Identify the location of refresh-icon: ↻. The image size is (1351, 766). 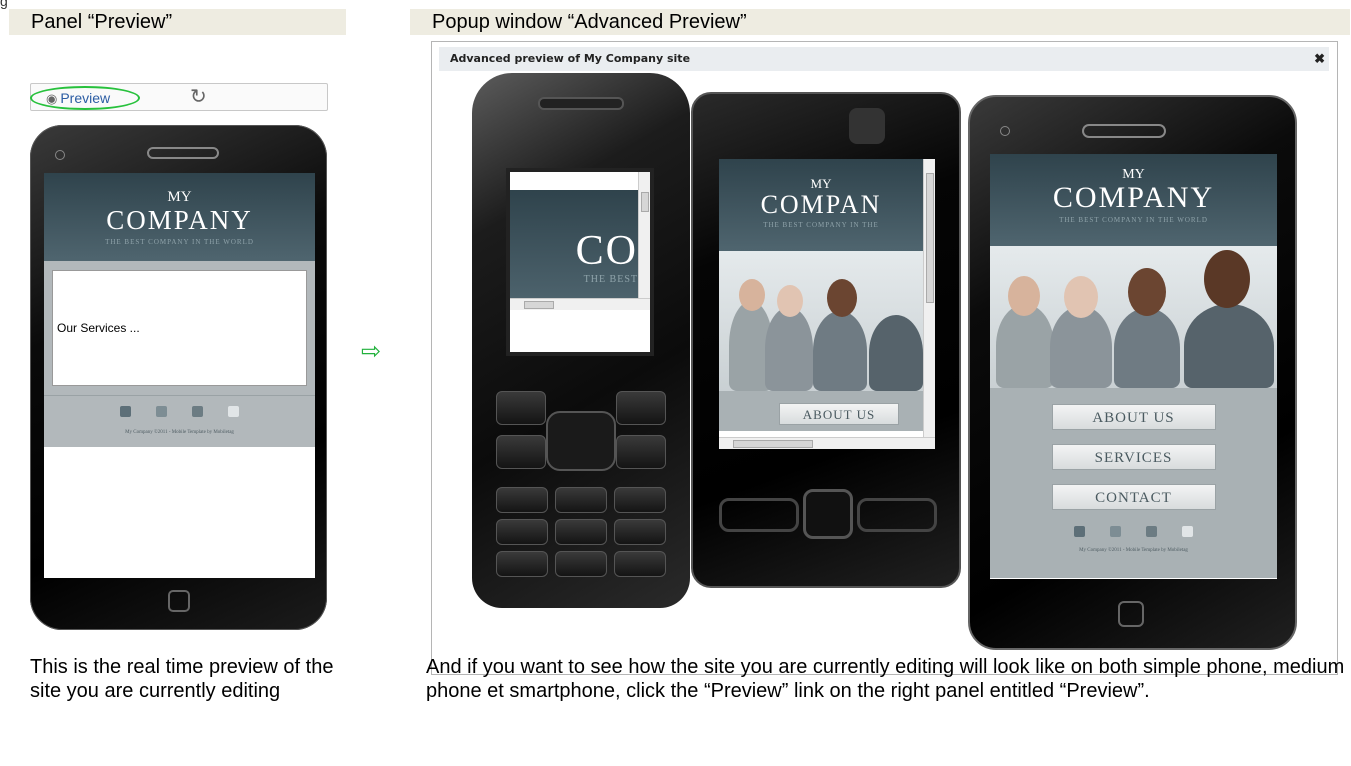
(198, 97).